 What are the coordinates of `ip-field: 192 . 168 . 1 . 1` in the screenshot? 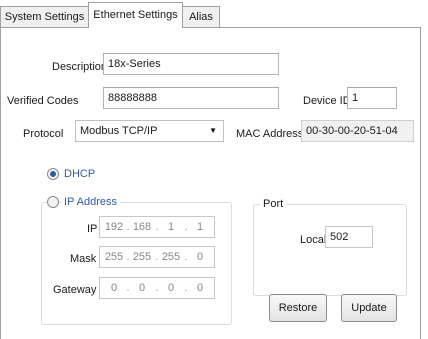 It's located at (157, 227).